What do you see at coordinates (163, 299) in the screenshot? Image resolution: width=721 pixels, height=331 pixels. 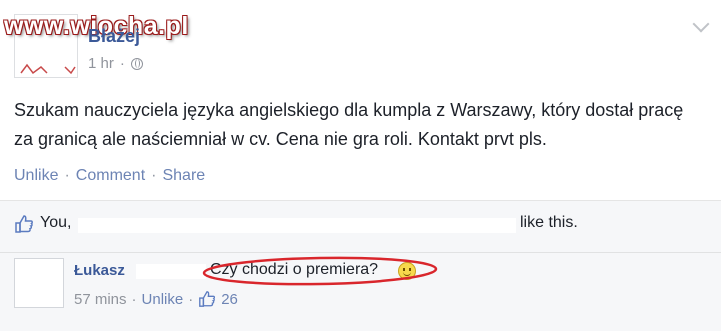 I see `comment-unlike-button: Unlike` at bounding box center [163, 299].